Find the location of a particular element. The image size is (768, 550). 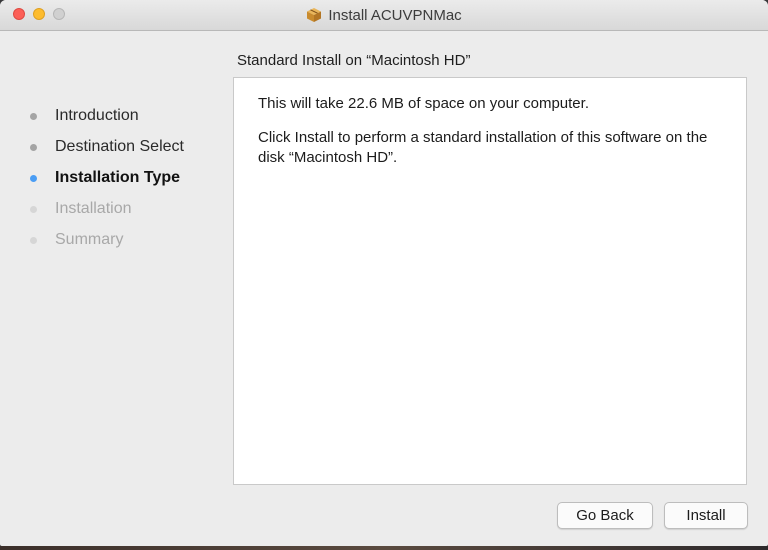

title-bar: Install ACUVPNMac is located at coordinates (384, 15).